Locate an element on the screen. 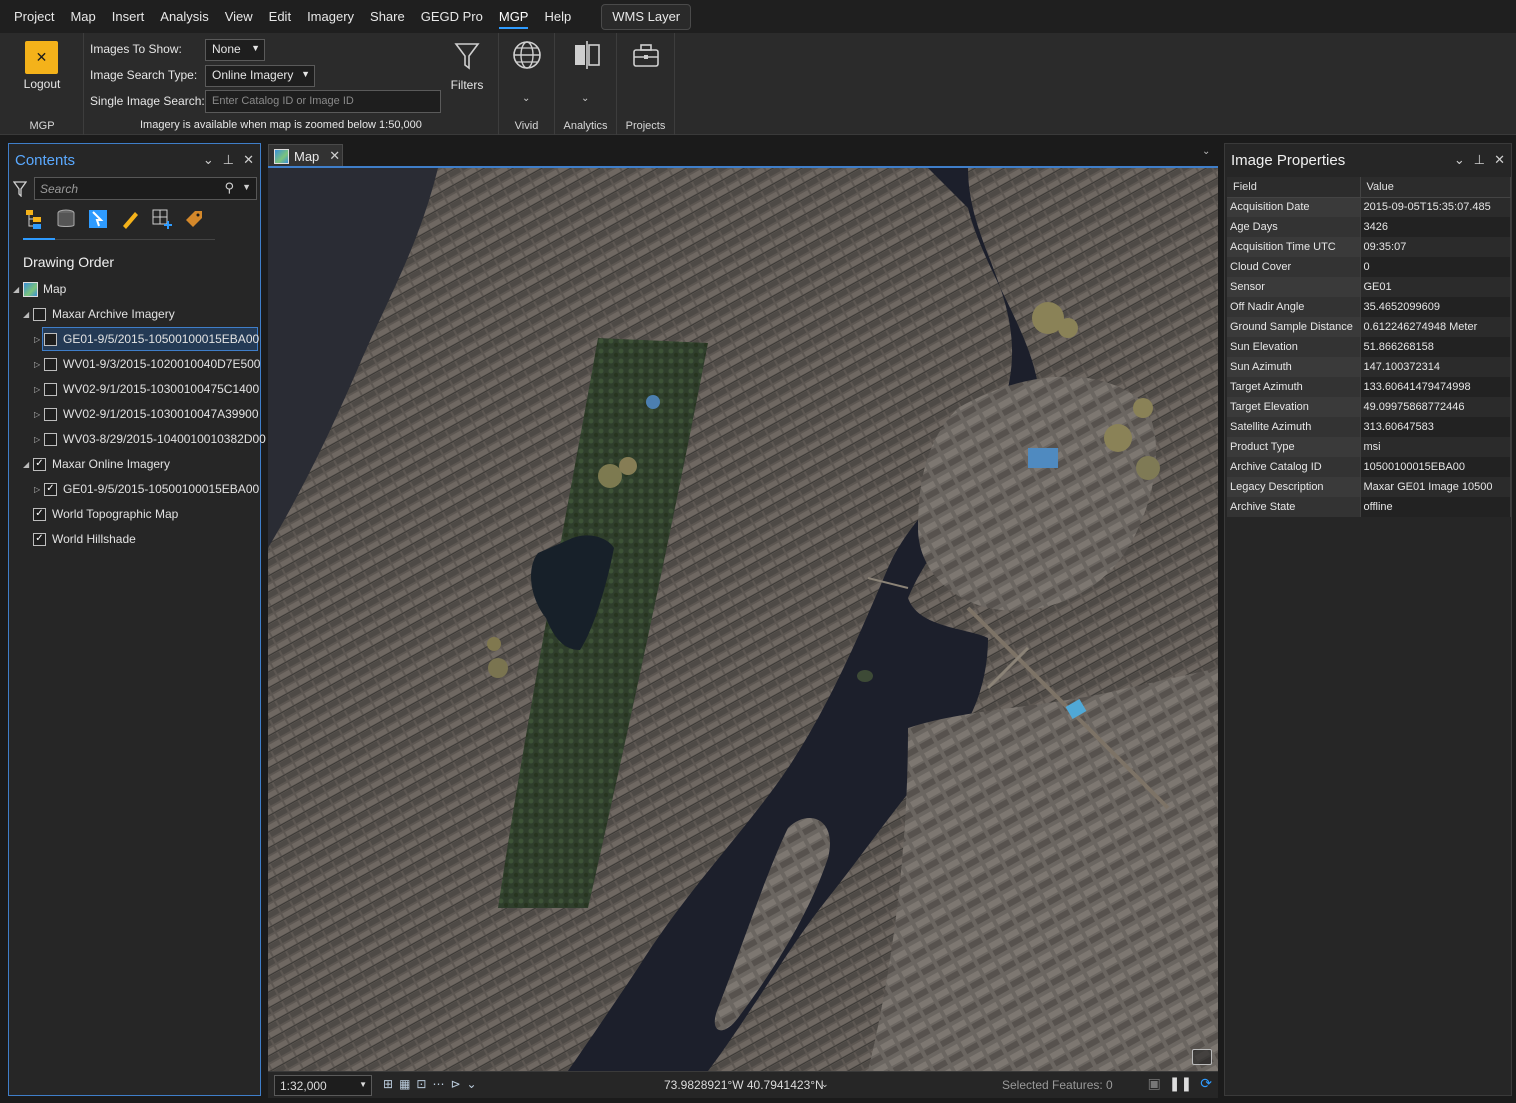  selection-icon is located at coordinates (98, 219).